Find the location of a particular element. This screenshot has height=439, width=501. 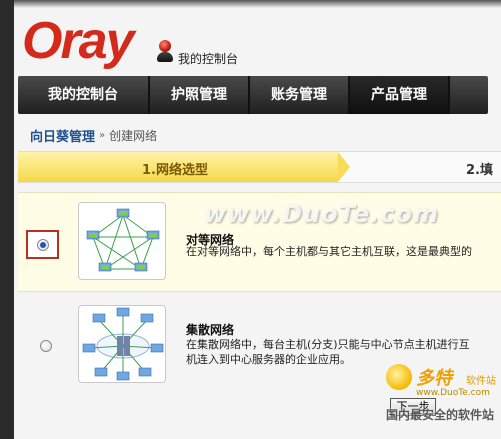

distributed-network-title: 集散网络 is located at coordinates (210, 330).